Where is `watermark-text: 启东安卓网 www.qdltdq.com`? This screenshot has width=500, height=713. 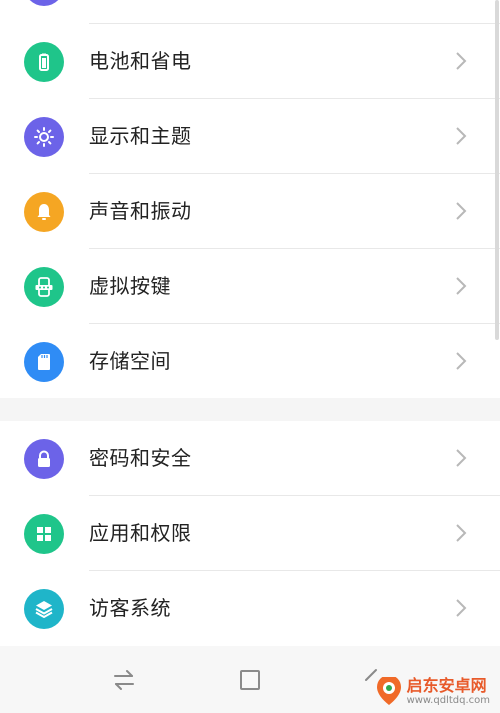 watermark-text: 启东安卓网 www.qdltdq.com is located at coordinates (448, 692).